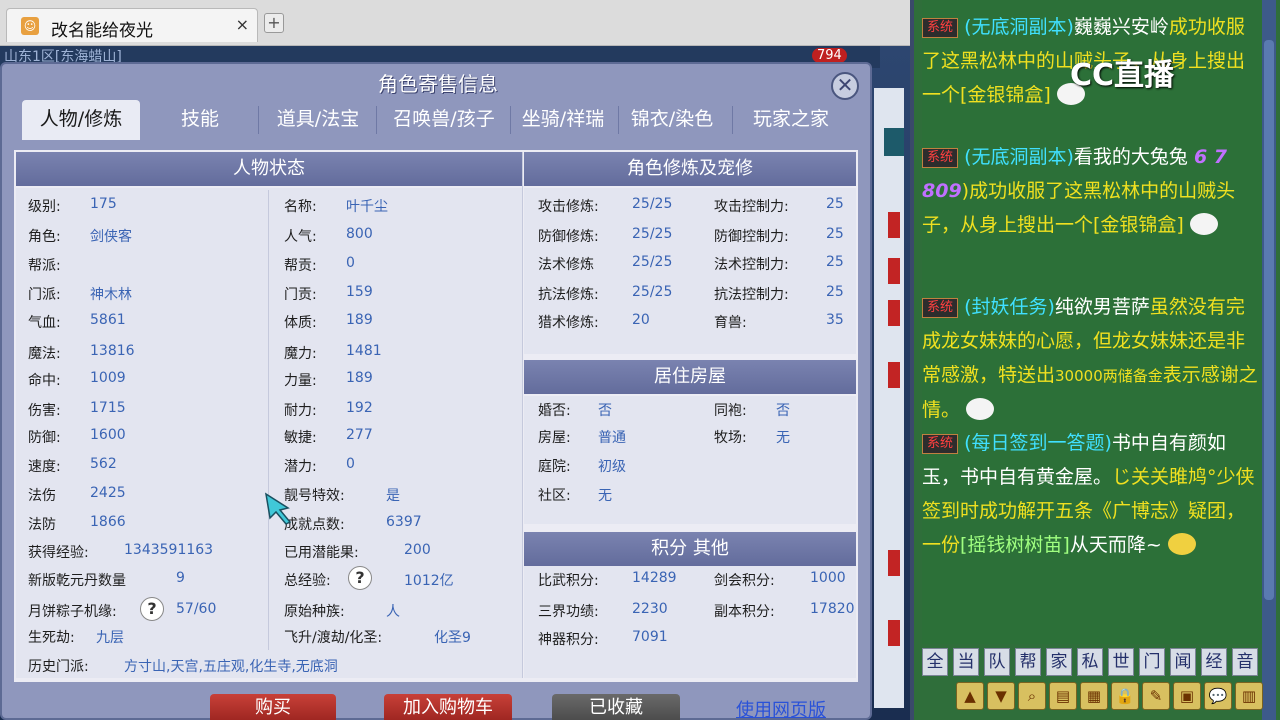 The image size is (1280, 720). Describe the element at coordinates (672, 120) in the screenshot. I see `tab-outfits: 锦衣/染色` at that location.